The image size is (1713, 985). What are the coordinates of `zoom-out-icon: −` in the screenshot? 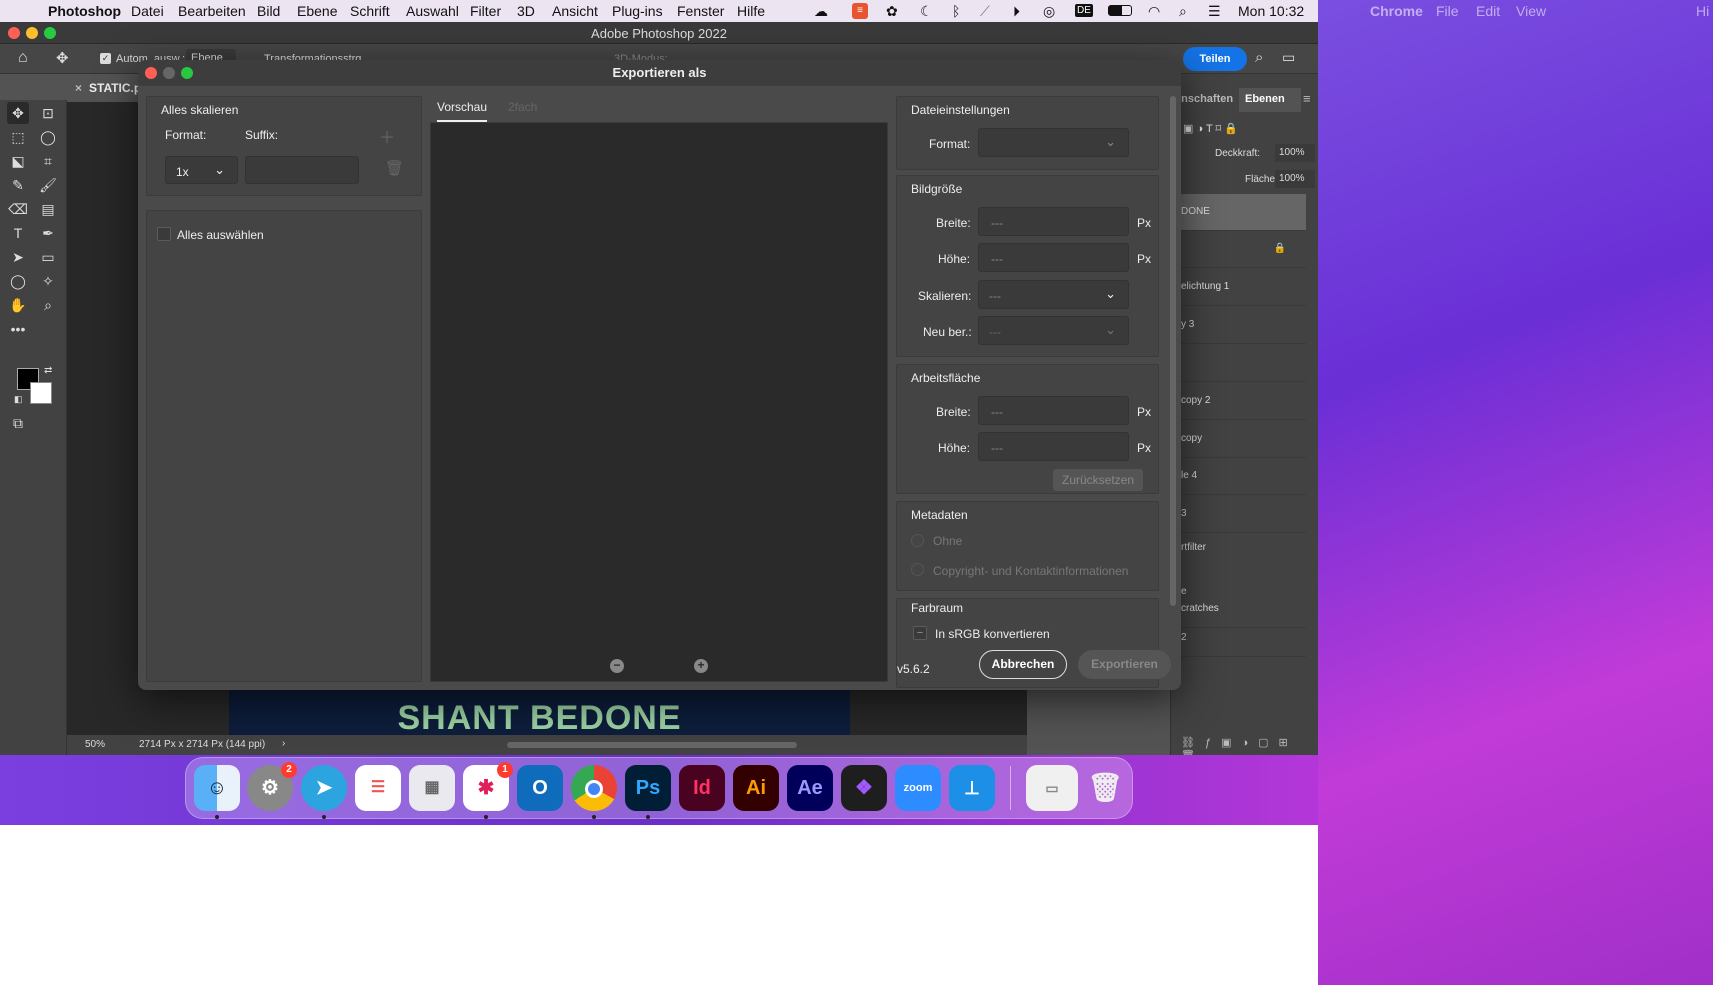 It's located at (617, 666).